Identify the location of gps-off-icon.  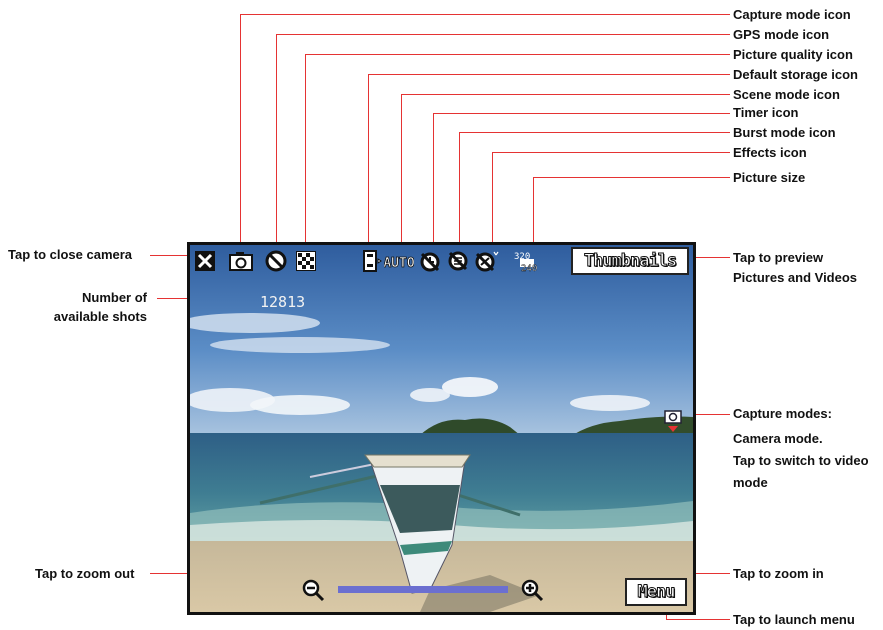
(276, 261).